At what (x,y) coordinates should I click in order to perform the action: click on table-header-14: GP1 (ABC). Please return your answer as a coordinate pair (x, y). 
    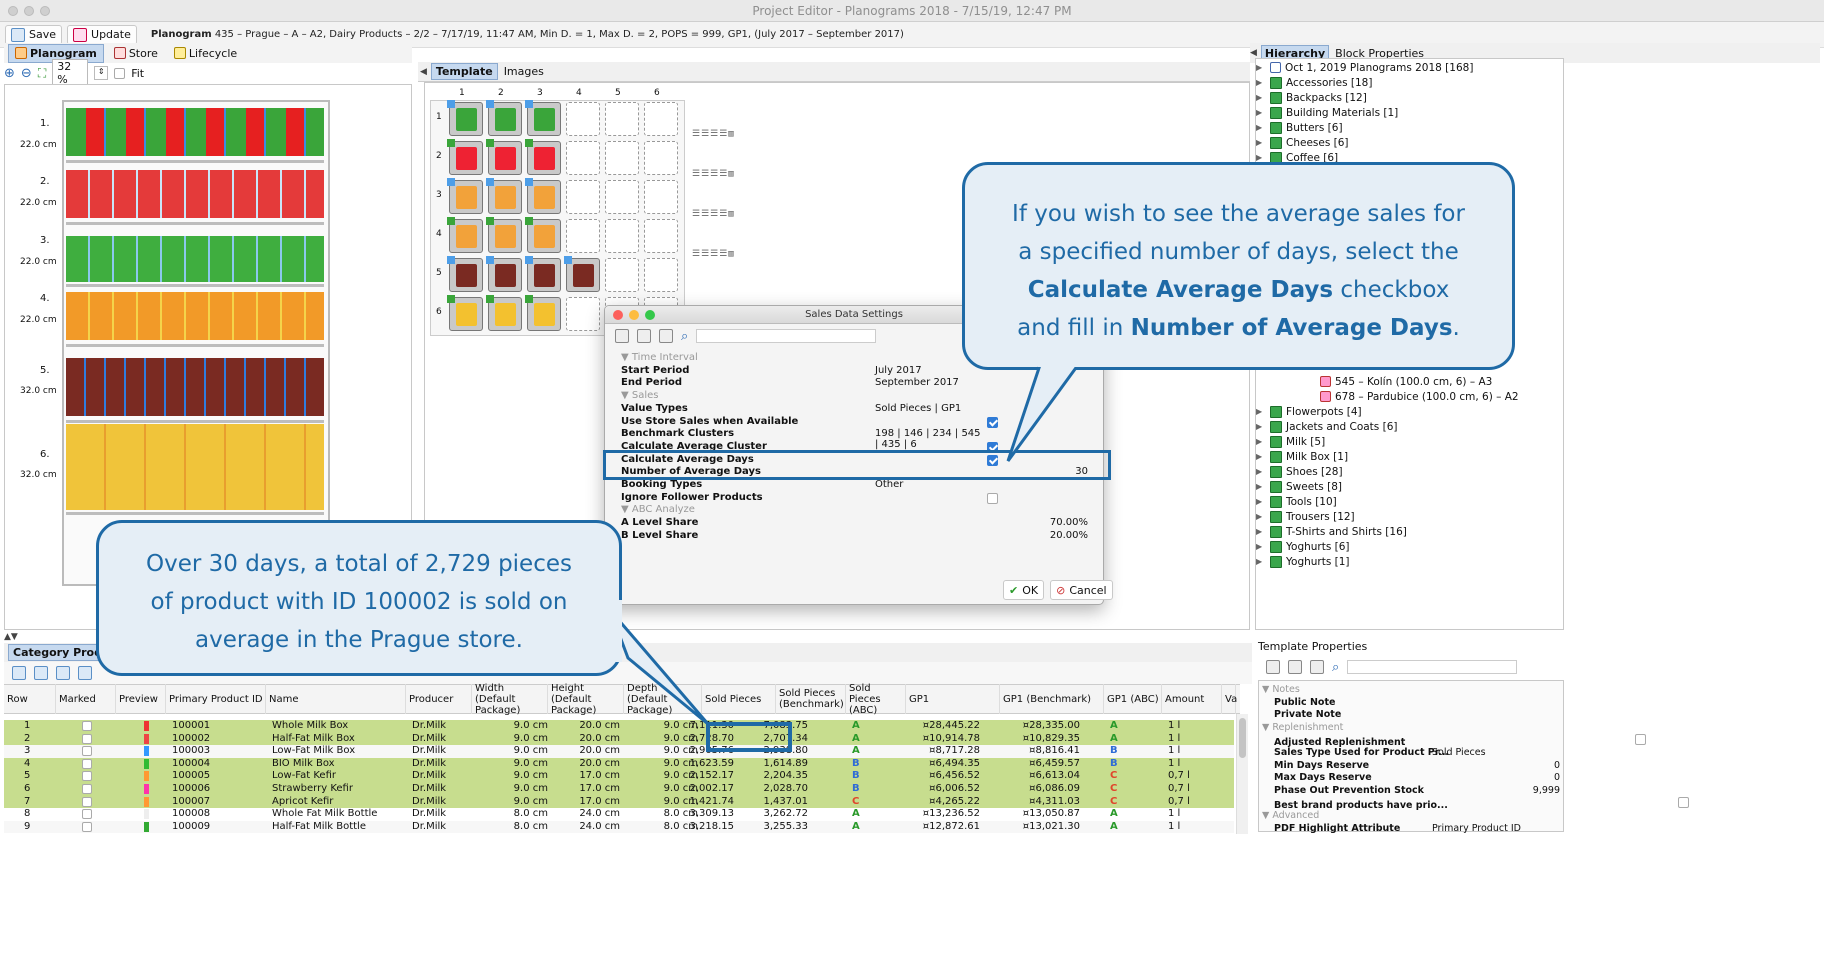
    Looking at the image, I should click on (1133, 699).